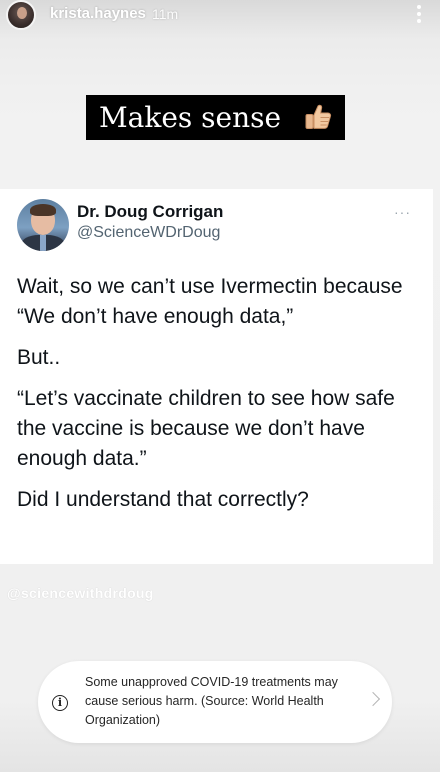  Describe the element at coordinates (220, 17) in the screenshot. I see `story-header: krista.haynes 11m` at that location.